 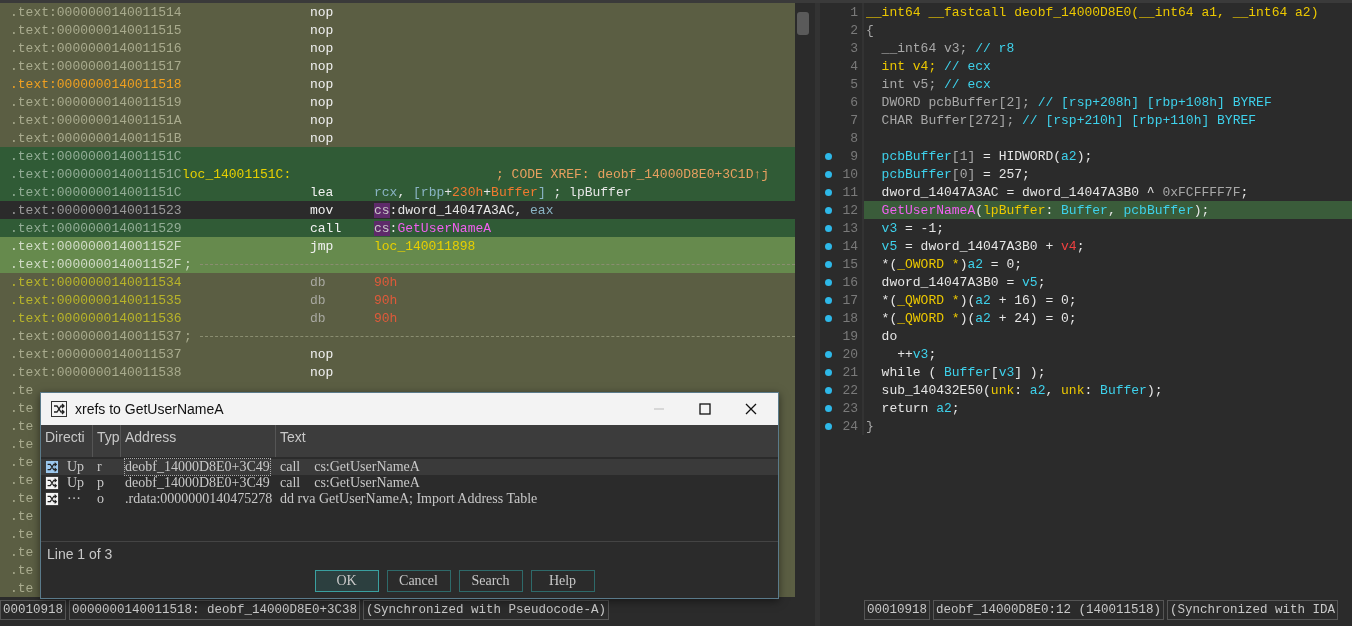 I want to click on scrollbar, so click(x=807, y=314).